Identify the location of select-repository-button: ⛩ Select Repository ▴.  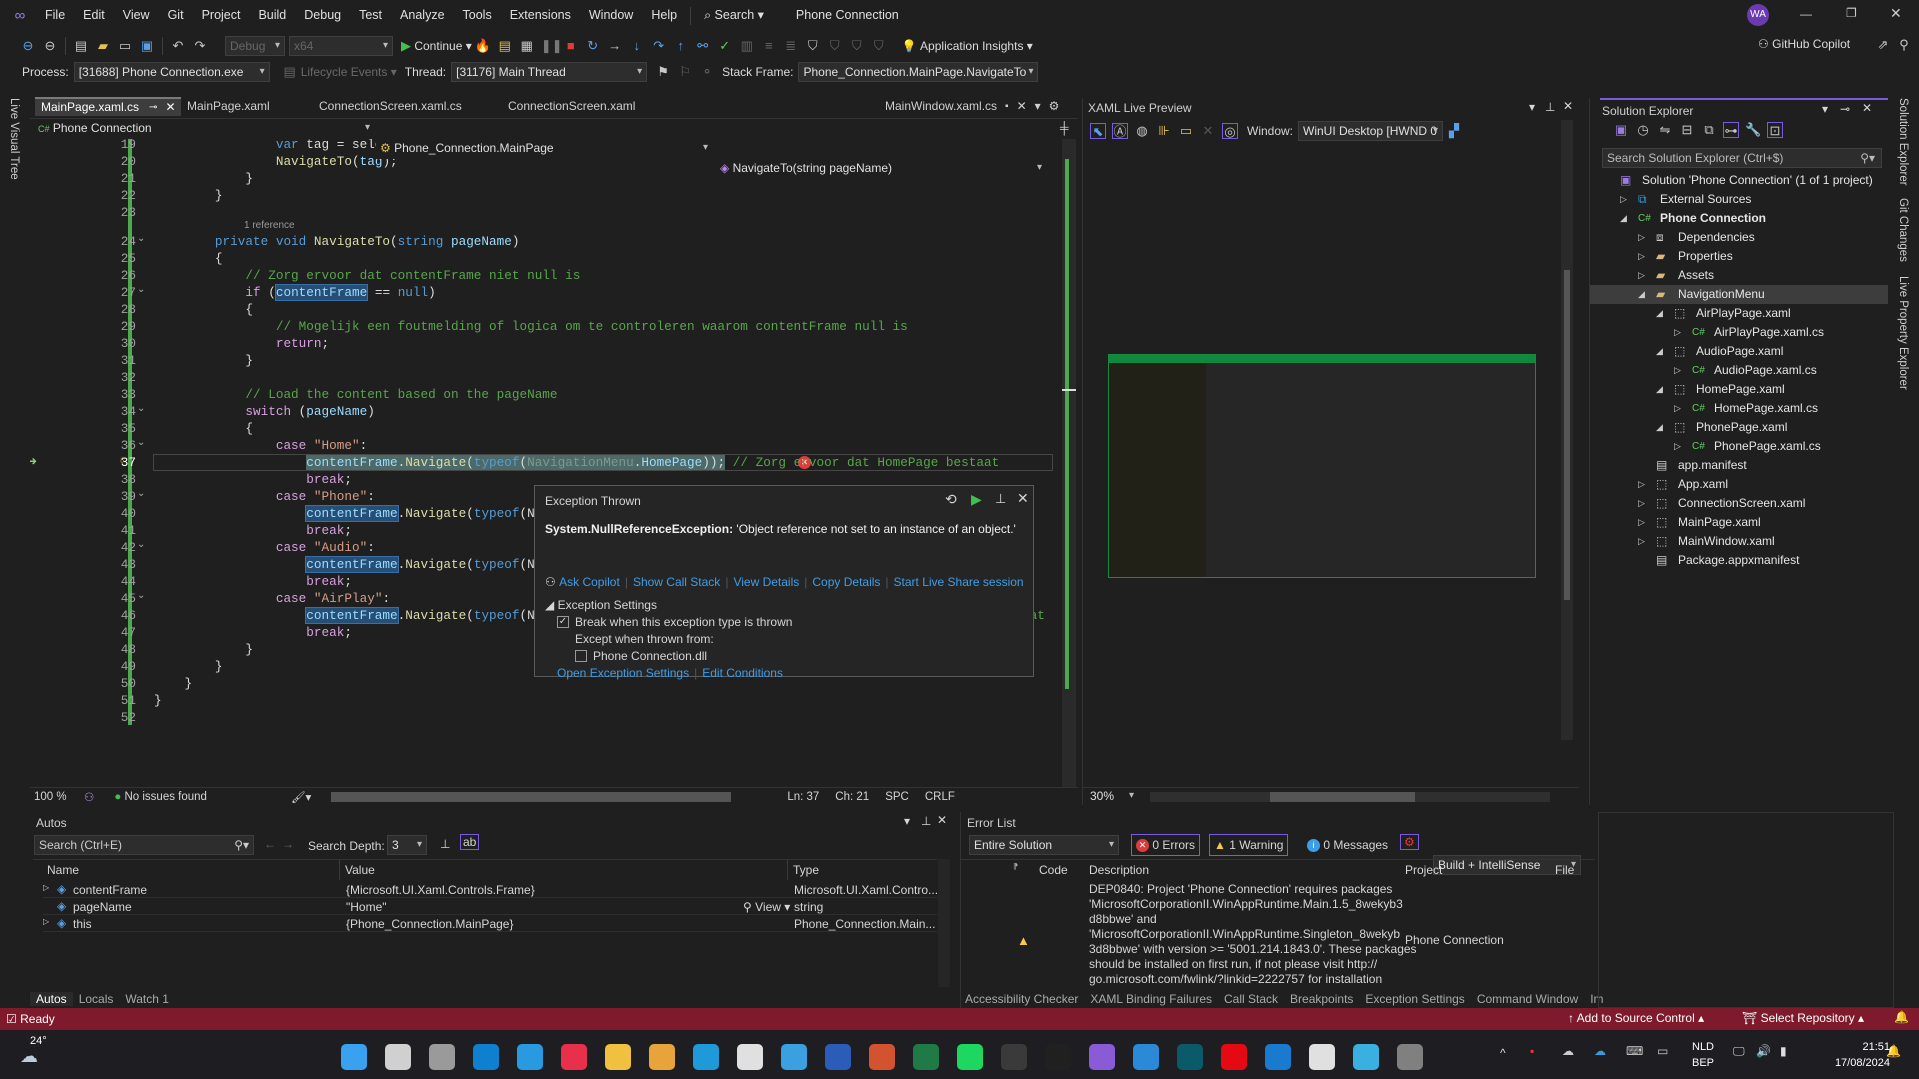
(1803, 1018).